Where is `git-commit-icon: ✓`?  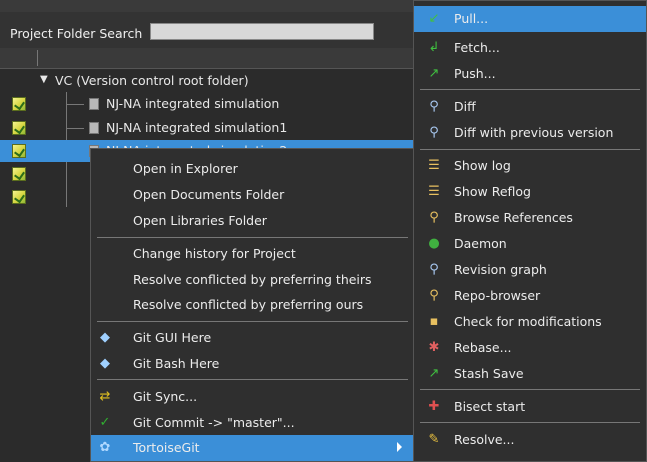 git-commit-icon: ✓ is located at coordinates (105, 422).